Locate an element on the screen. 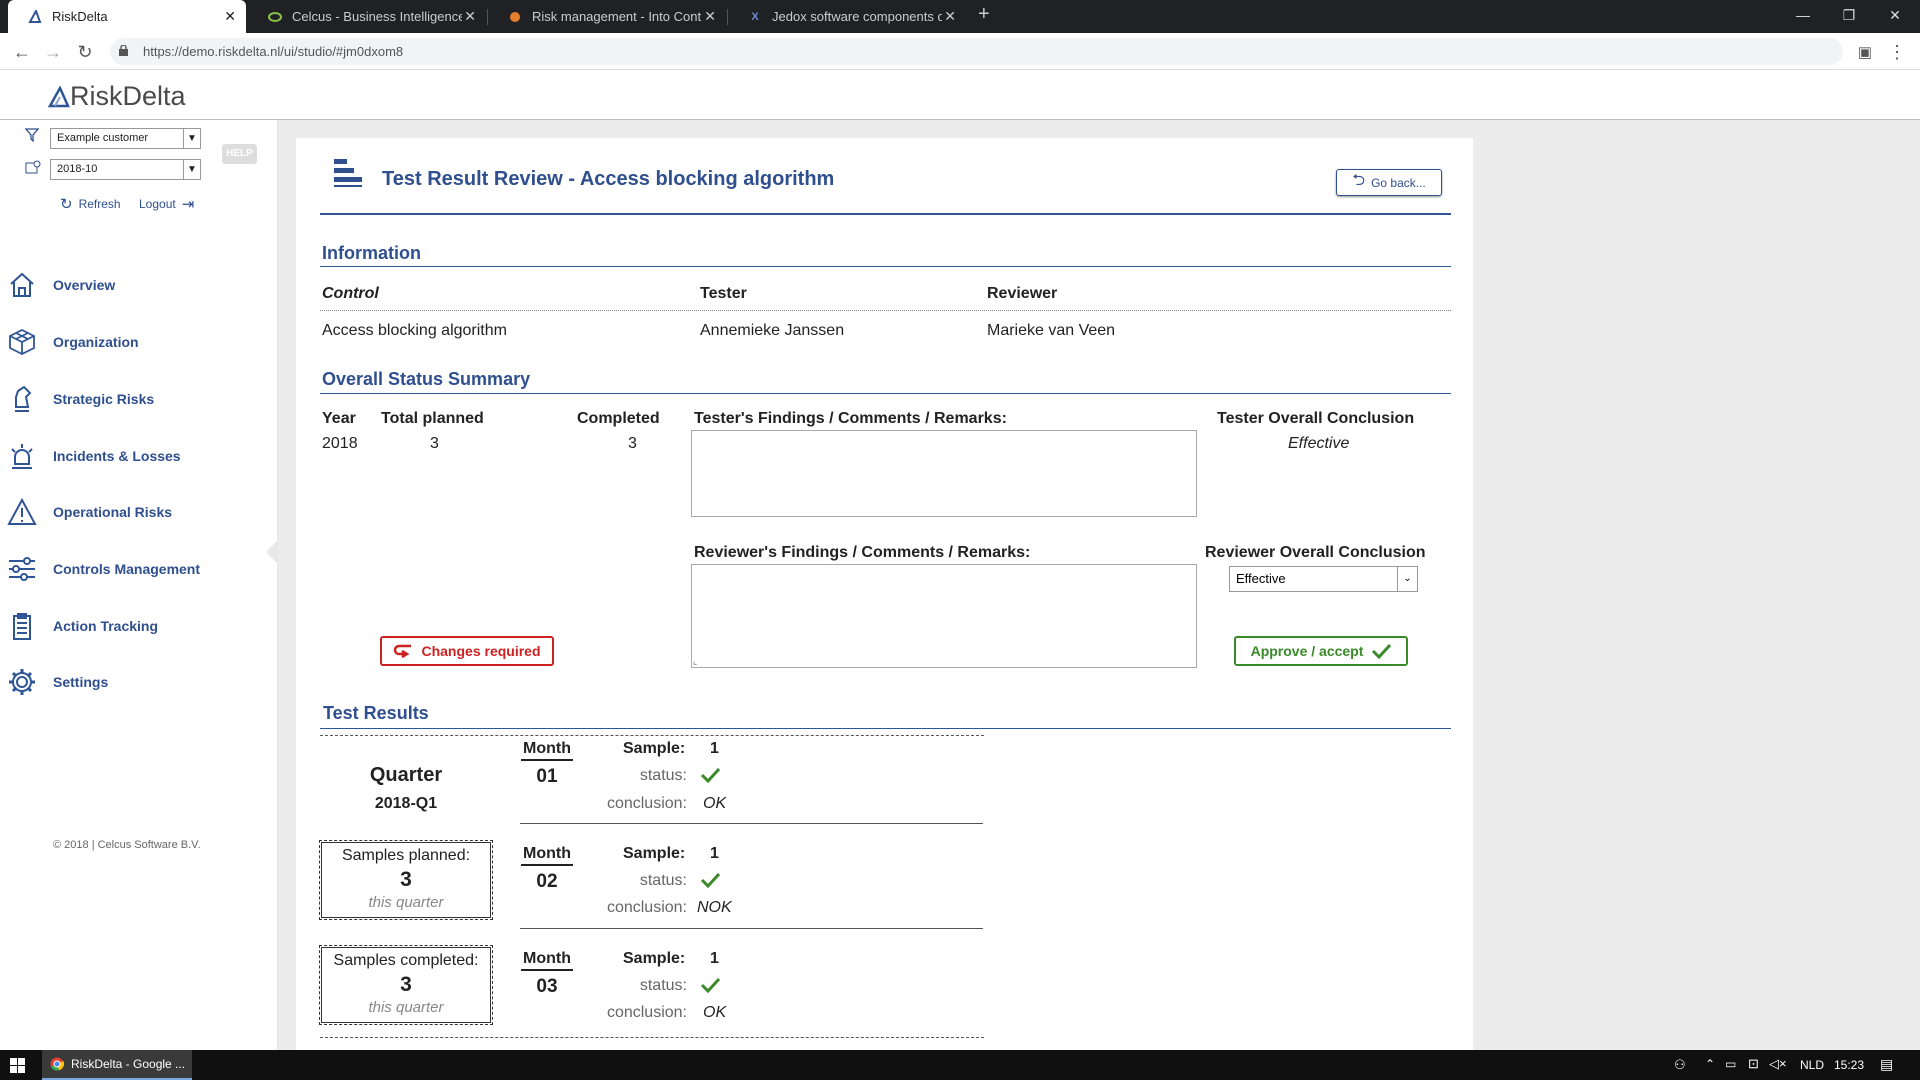  resize-handle-icon: ⌞ is located at coordinates (695, 661).